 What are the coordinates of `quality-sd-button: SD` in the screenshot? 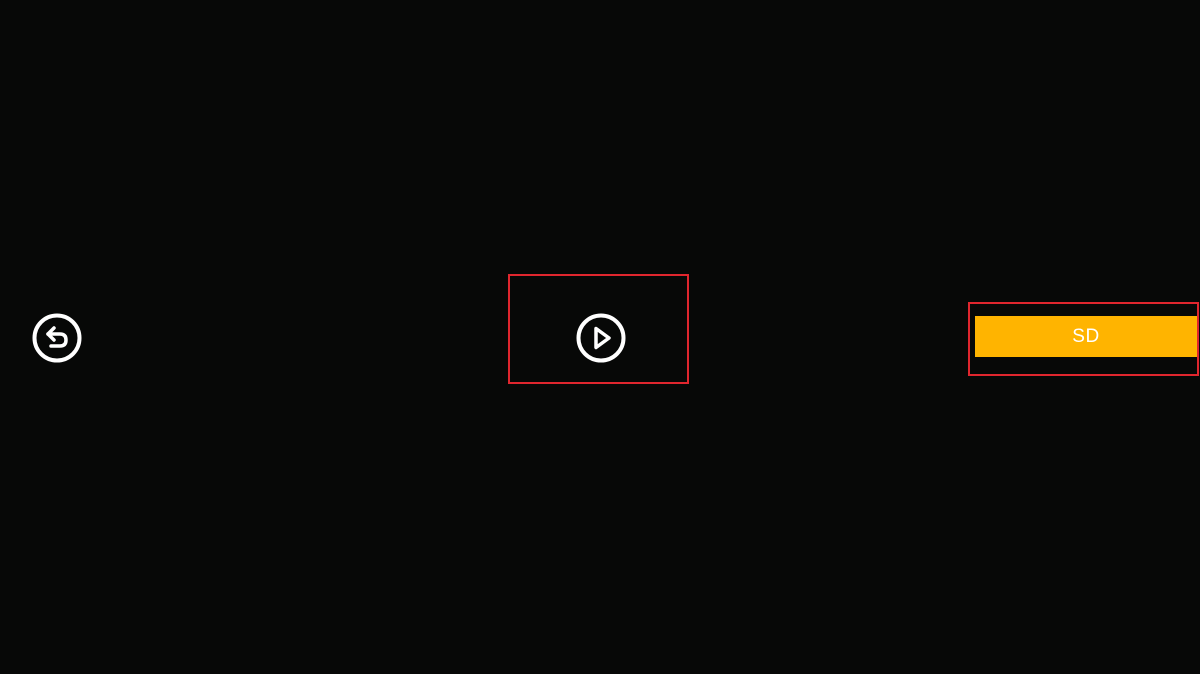 It's located at (1086, 336).